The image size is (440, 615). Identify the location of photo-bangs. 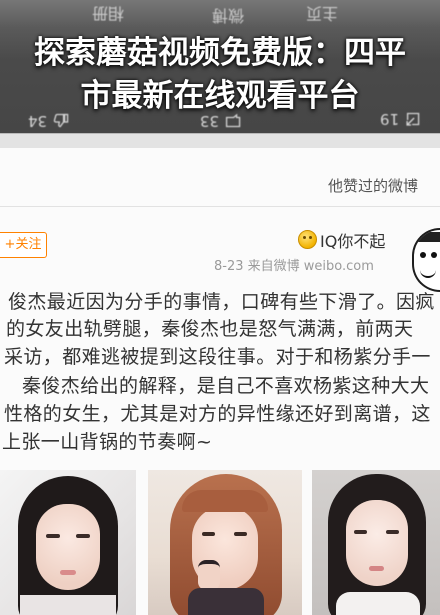
(225, 501).